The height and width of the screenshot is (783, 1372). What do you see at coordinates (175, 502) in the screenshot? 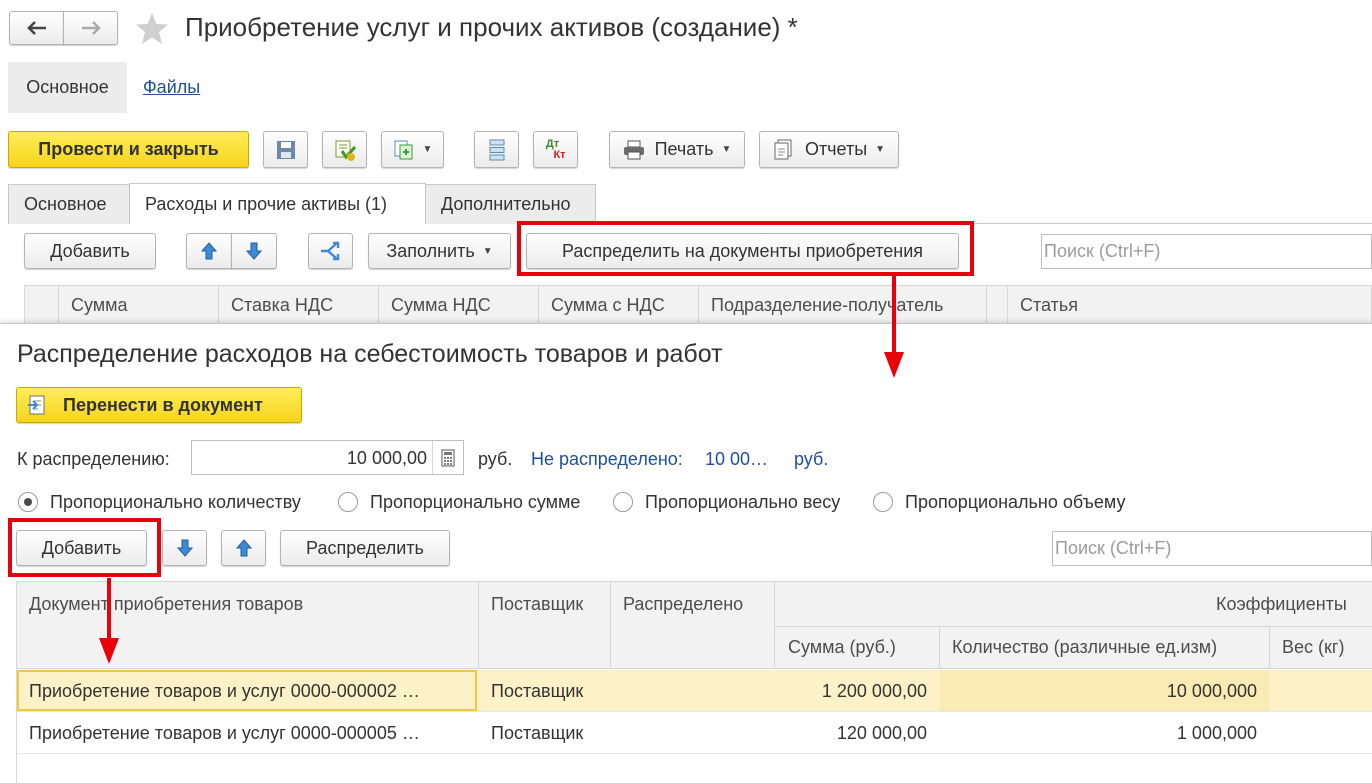
I see `radio-by-quantity-label: Пропорционально количеству` at bounding box center [175, 502].